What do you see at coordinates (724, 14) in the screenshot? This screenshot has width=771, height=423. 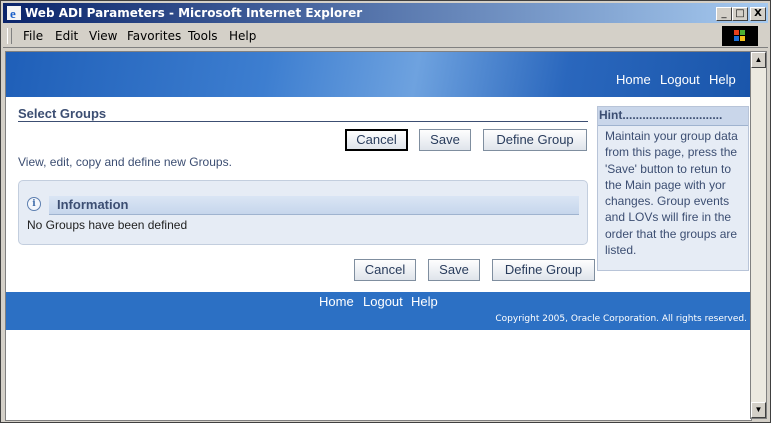 I see `minimize-button: _` at bounding box center [724, 14].